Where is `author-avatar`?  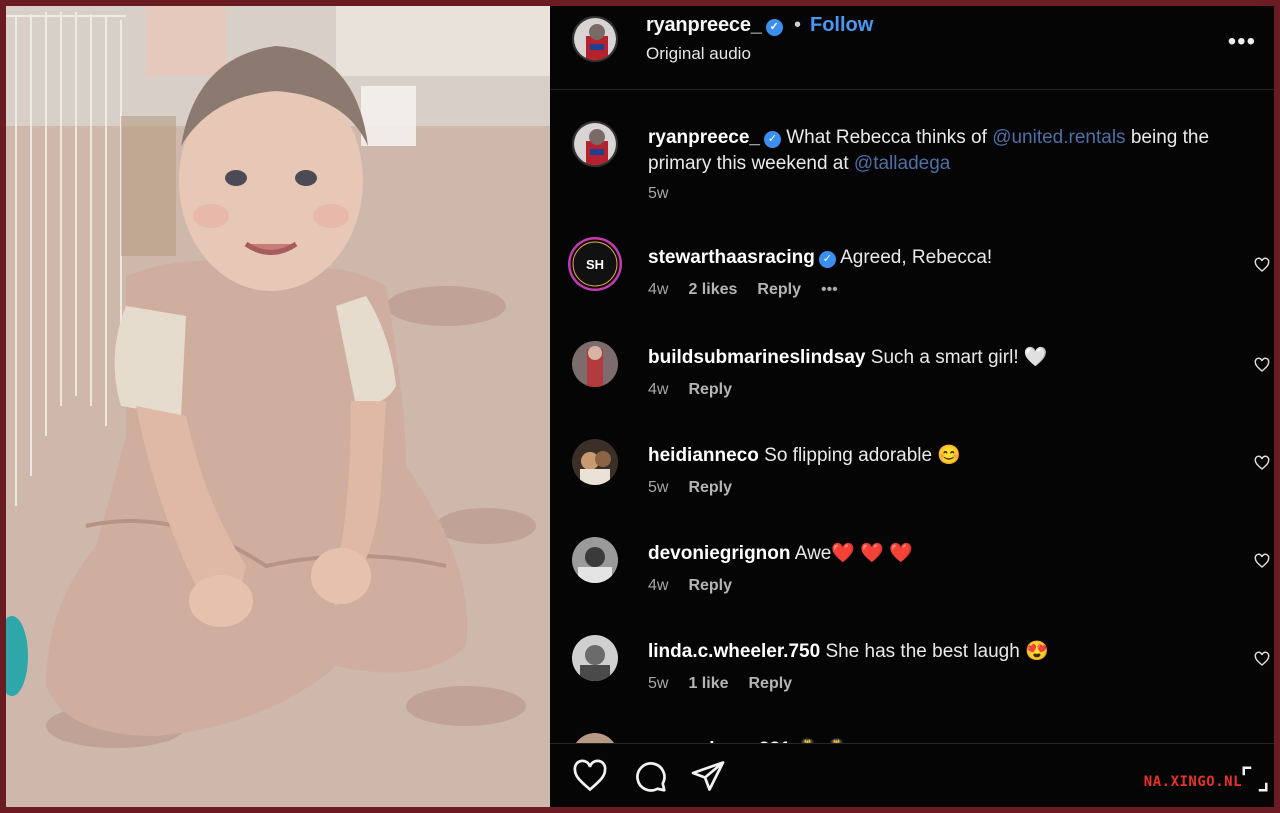 author-avatar is located at coordinates (595, 39).